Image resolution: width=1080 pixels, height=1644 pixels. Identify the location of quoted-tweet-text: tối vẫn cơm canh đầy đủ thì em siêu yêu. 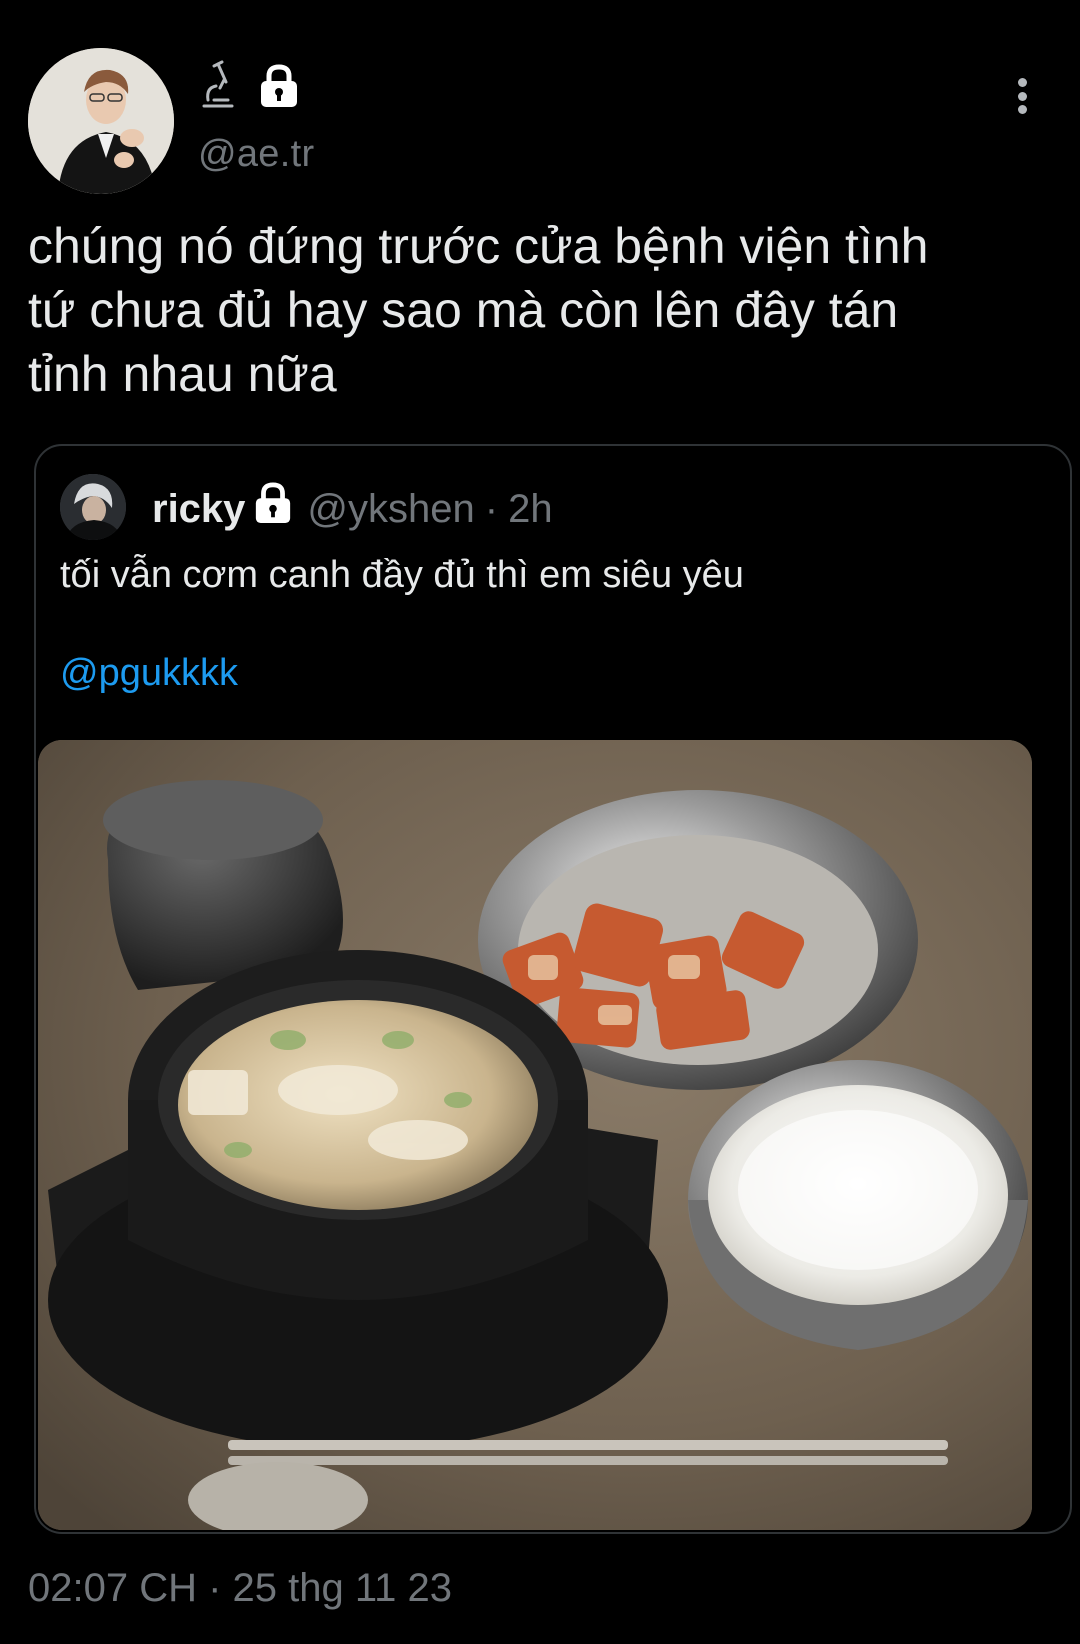
(402, 575).